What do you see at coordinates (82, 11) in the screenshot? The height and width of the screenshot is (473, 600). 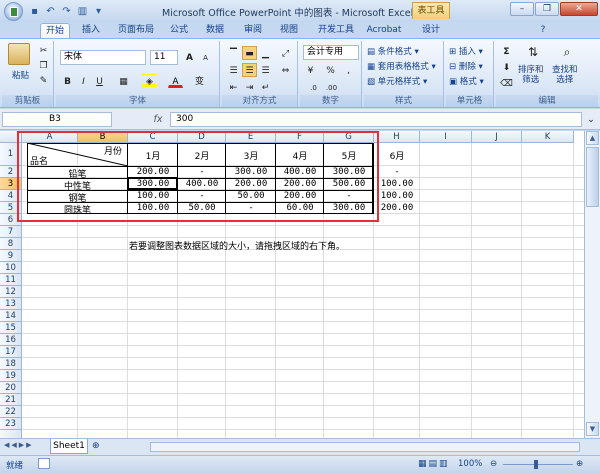 I see `chart-icon: ▥` at bounding box center [82, 11].